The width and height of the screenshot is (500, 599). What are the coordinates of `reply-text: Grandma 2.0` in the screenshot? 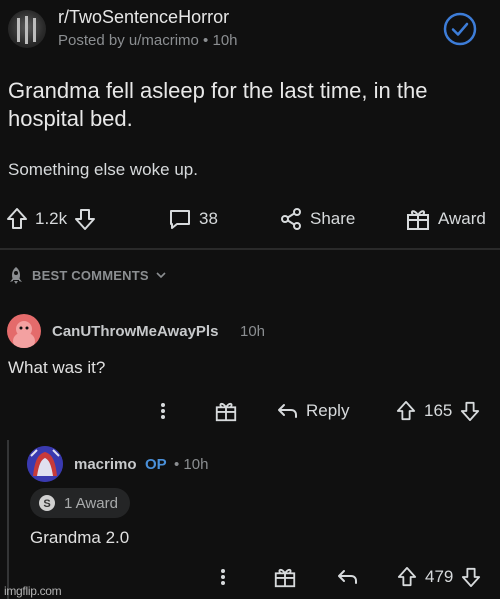 It's located at (80, 537).